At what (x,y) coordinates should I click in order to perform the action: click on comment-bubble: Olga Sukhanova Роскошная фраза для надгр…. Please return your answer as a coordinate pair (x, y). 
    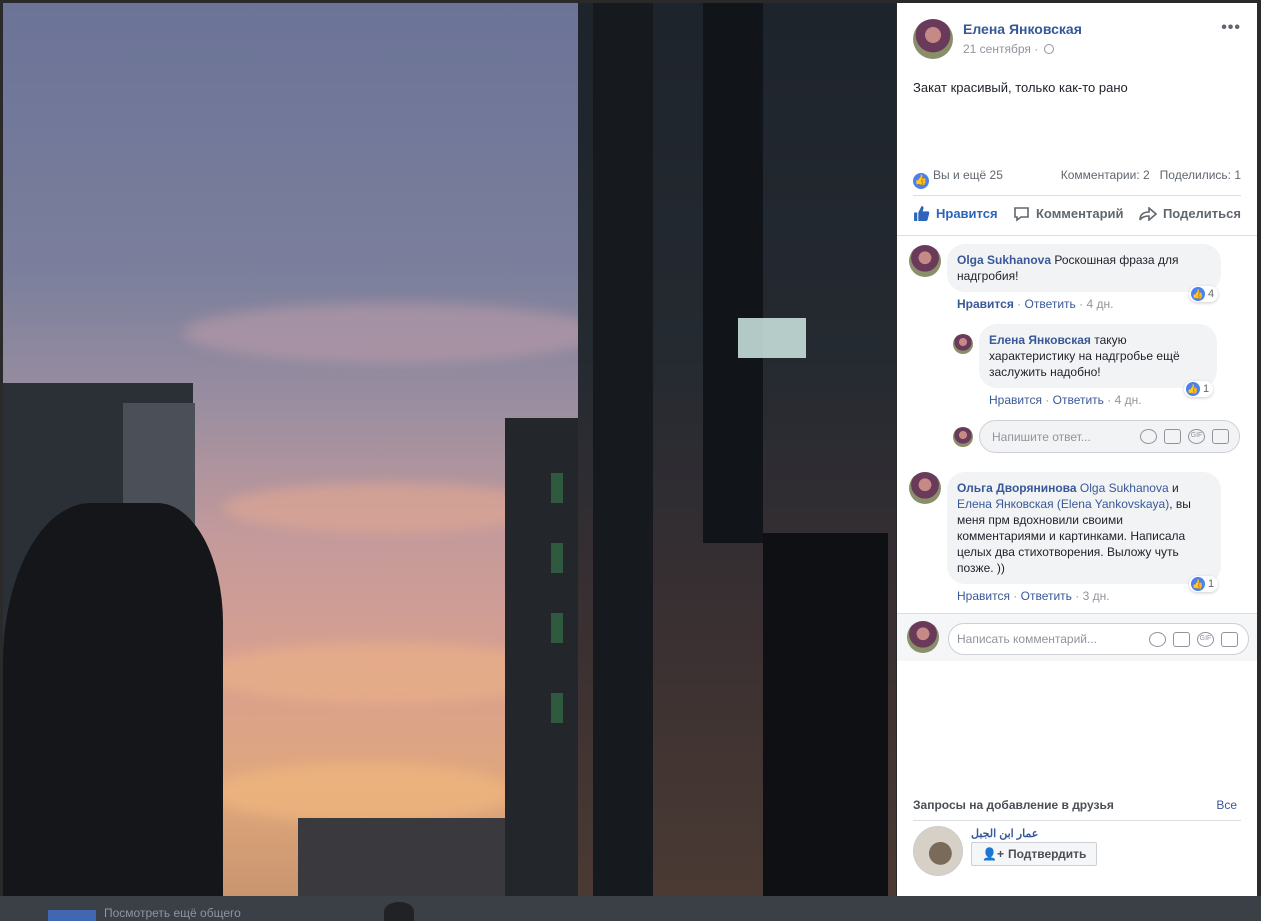
    Looking at the image, I should click on (1084, 268).